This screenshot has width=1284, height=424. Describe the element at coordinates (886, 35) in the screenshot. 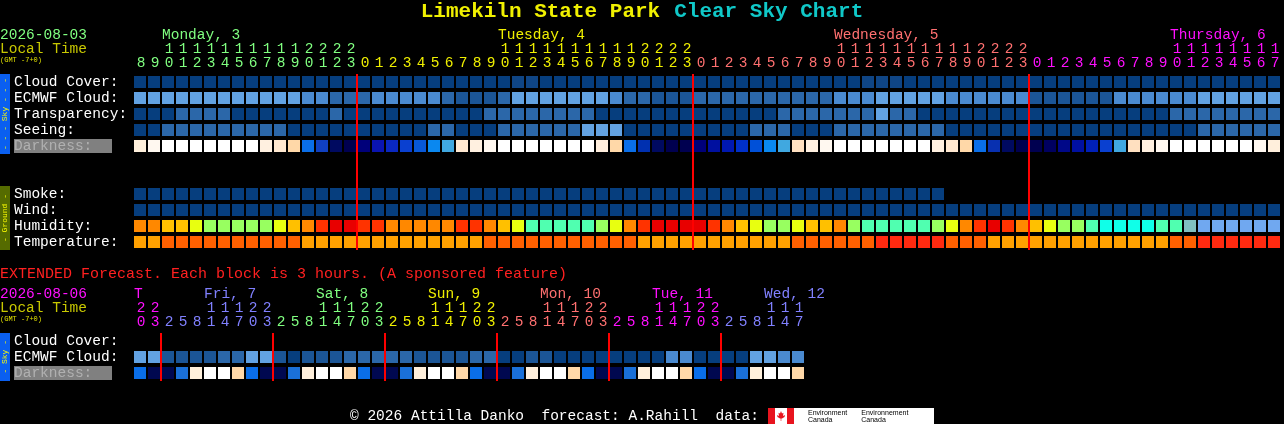

I see `day-label: Wednesday, 5` at that location.